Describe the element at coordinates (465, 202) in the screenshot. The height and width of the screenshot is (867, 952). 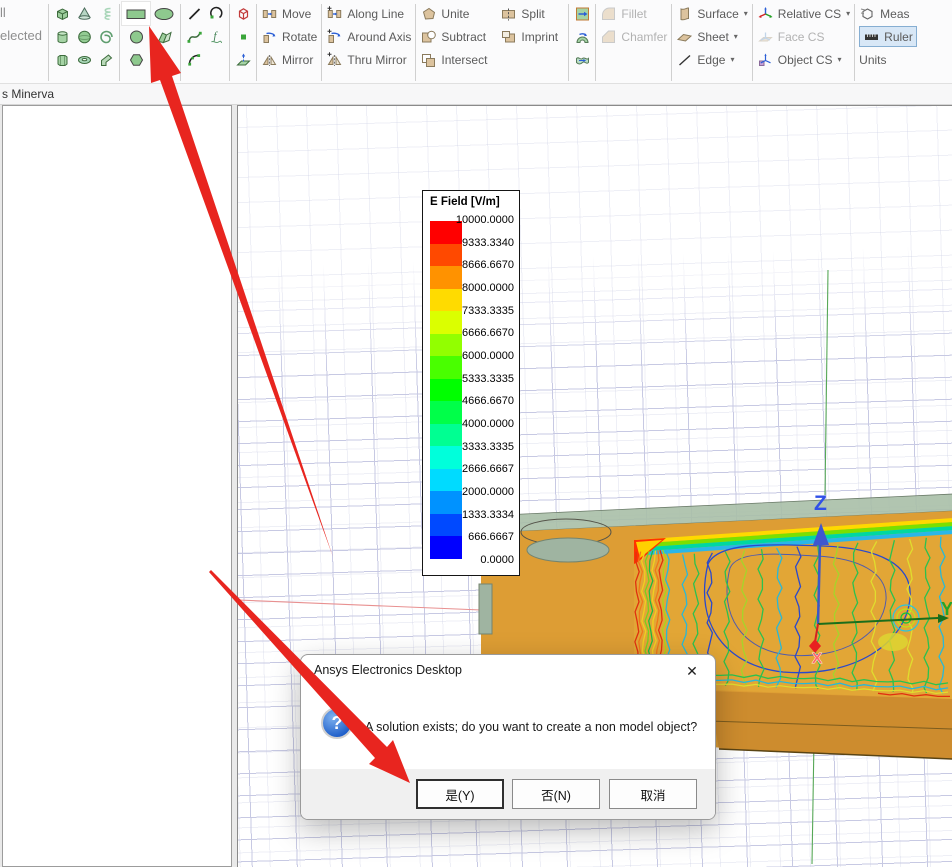
I see `legend-title: E Field [V/m]` at that location.